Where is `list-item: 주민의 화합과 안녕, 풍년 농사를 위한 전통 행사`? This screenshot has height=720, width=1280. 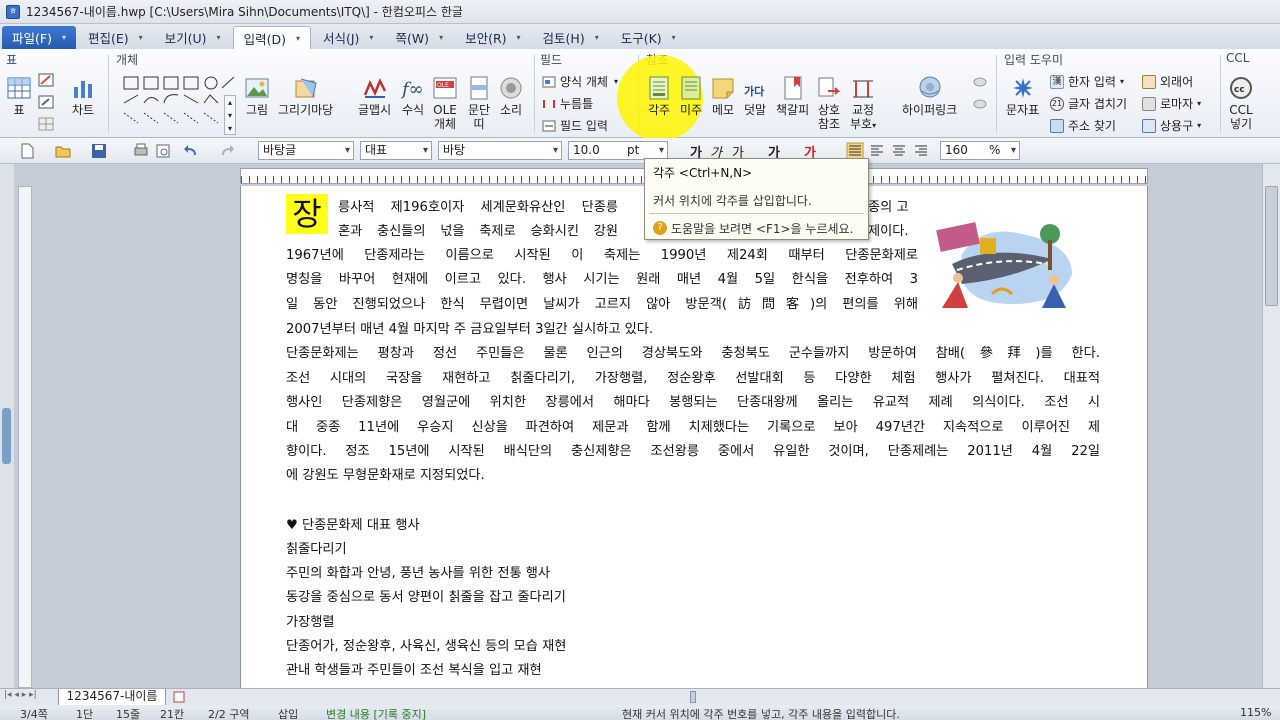 list-item: 주민의 화합과 안녕, 풍년 농사를 위한 전통 행사 is located at coordinates (418, 573).